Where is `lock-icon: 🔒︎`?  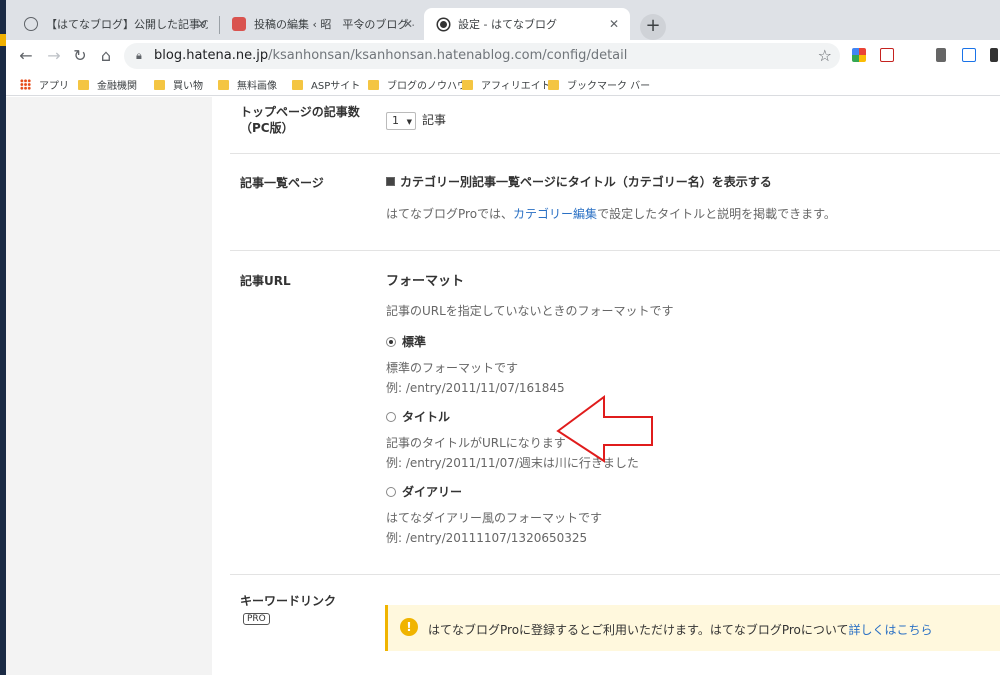
lock-icon: 🔒︎ is located at coordinates (139, 55).